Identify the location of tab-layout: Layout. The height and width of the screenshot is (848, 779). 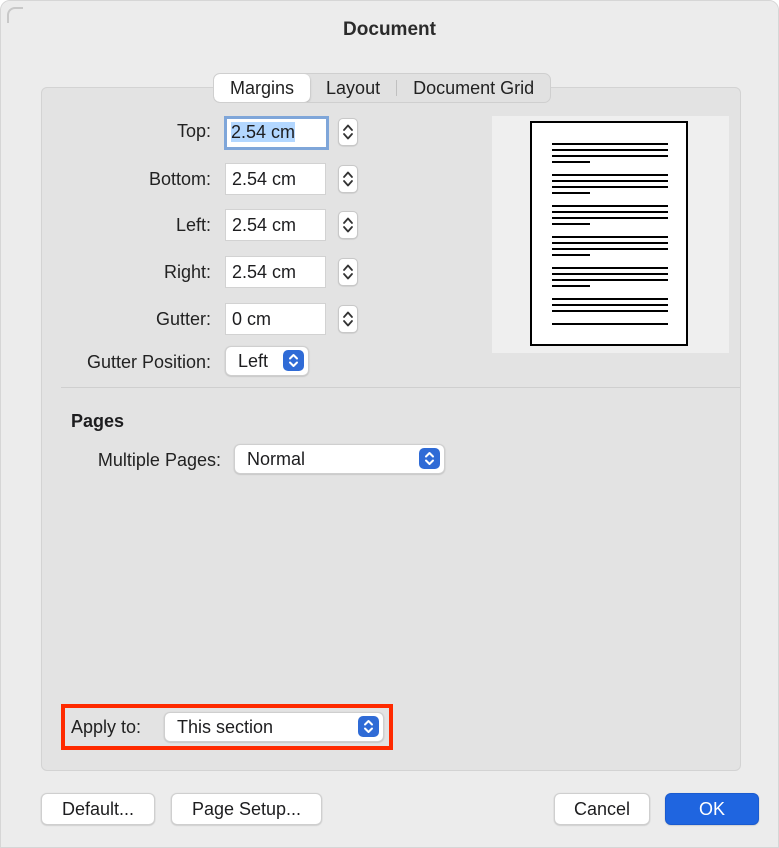
(353, 88).